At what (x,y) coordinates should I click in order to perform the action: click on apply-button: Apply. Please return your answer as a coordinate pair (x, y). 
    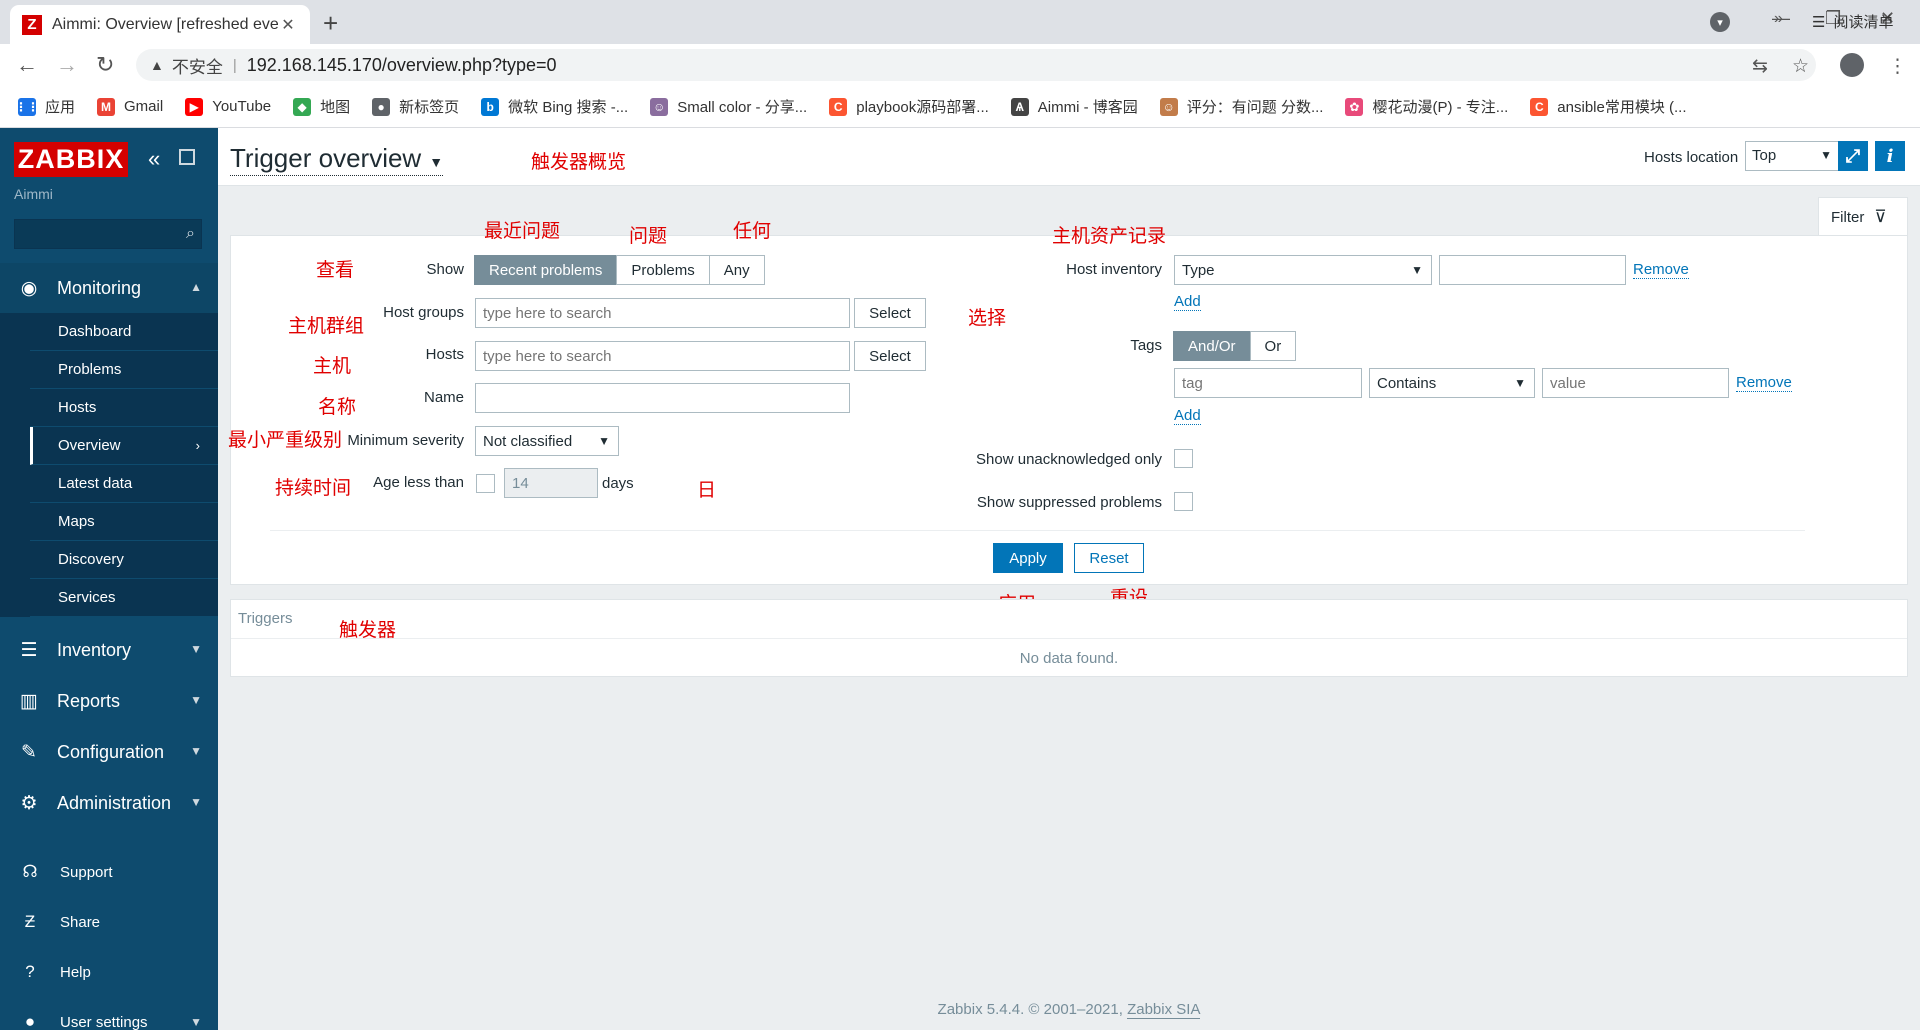
    Looking at the image, I should click on (1028, 558).